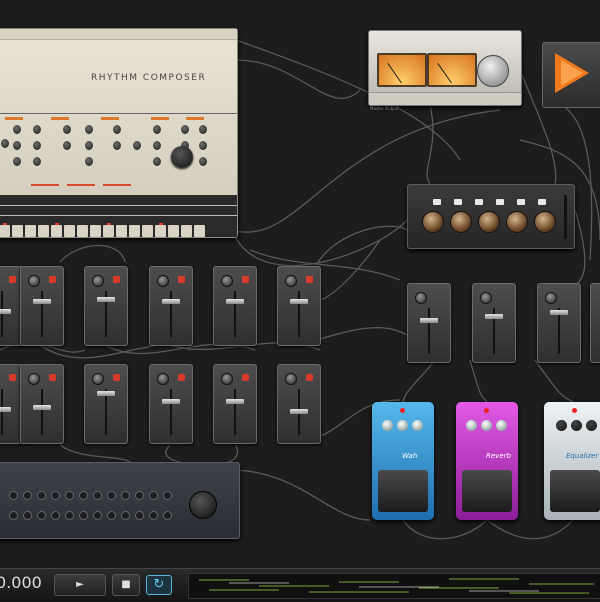 The width and height of the screenshot is (600, 602). What do you see at coordinates (203, 505) in the screenshot?
I see `sequencer-knob` at bounding box center [203, 505].